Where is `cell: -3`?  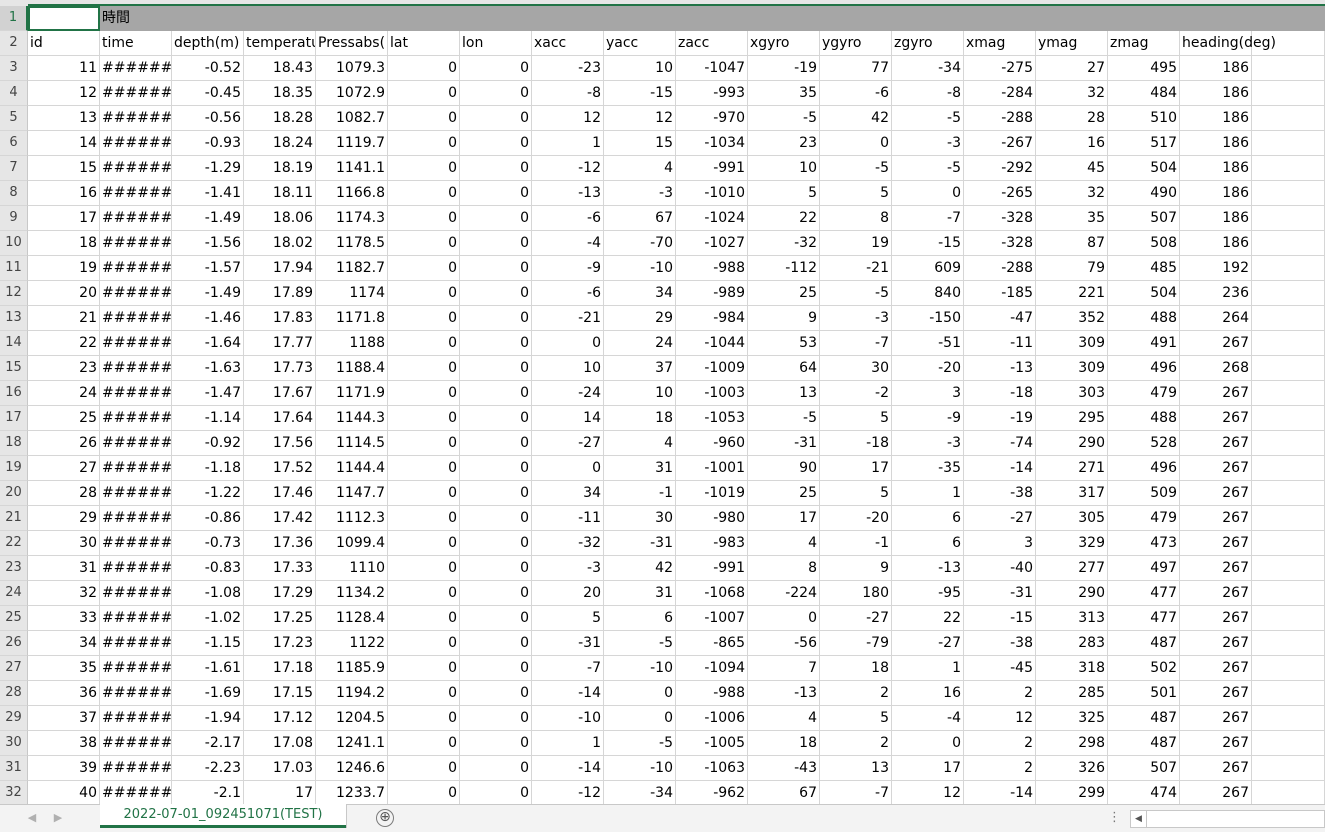
cell: -3 is located at coordinates (928, 443).